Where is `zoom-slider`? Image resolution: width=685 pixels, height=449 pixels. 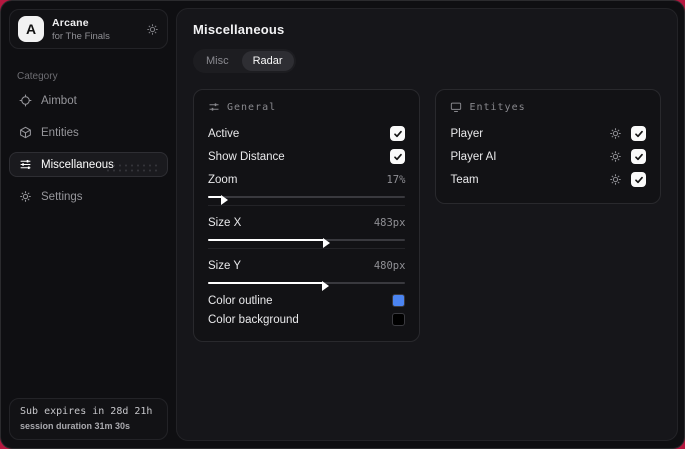 zoom-slider is located at coordinates (307, 199).